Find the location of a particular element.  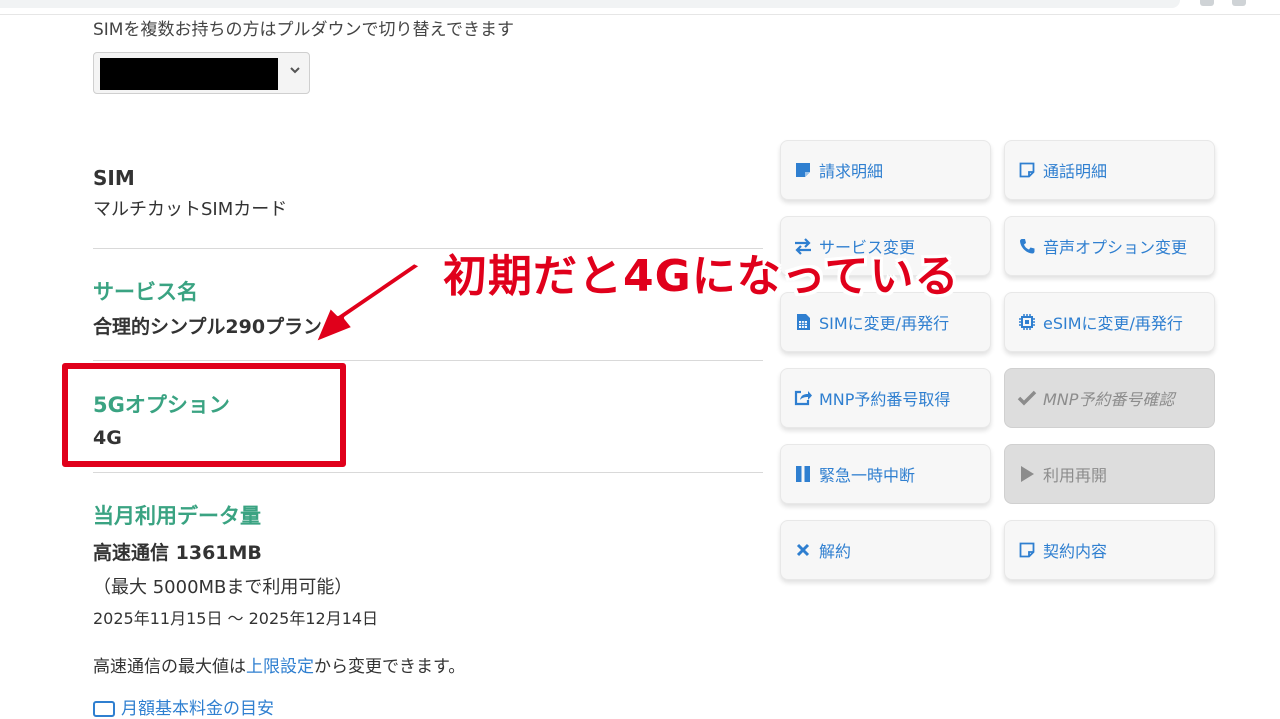

chip-icon is located at coordinates (1027, 322).